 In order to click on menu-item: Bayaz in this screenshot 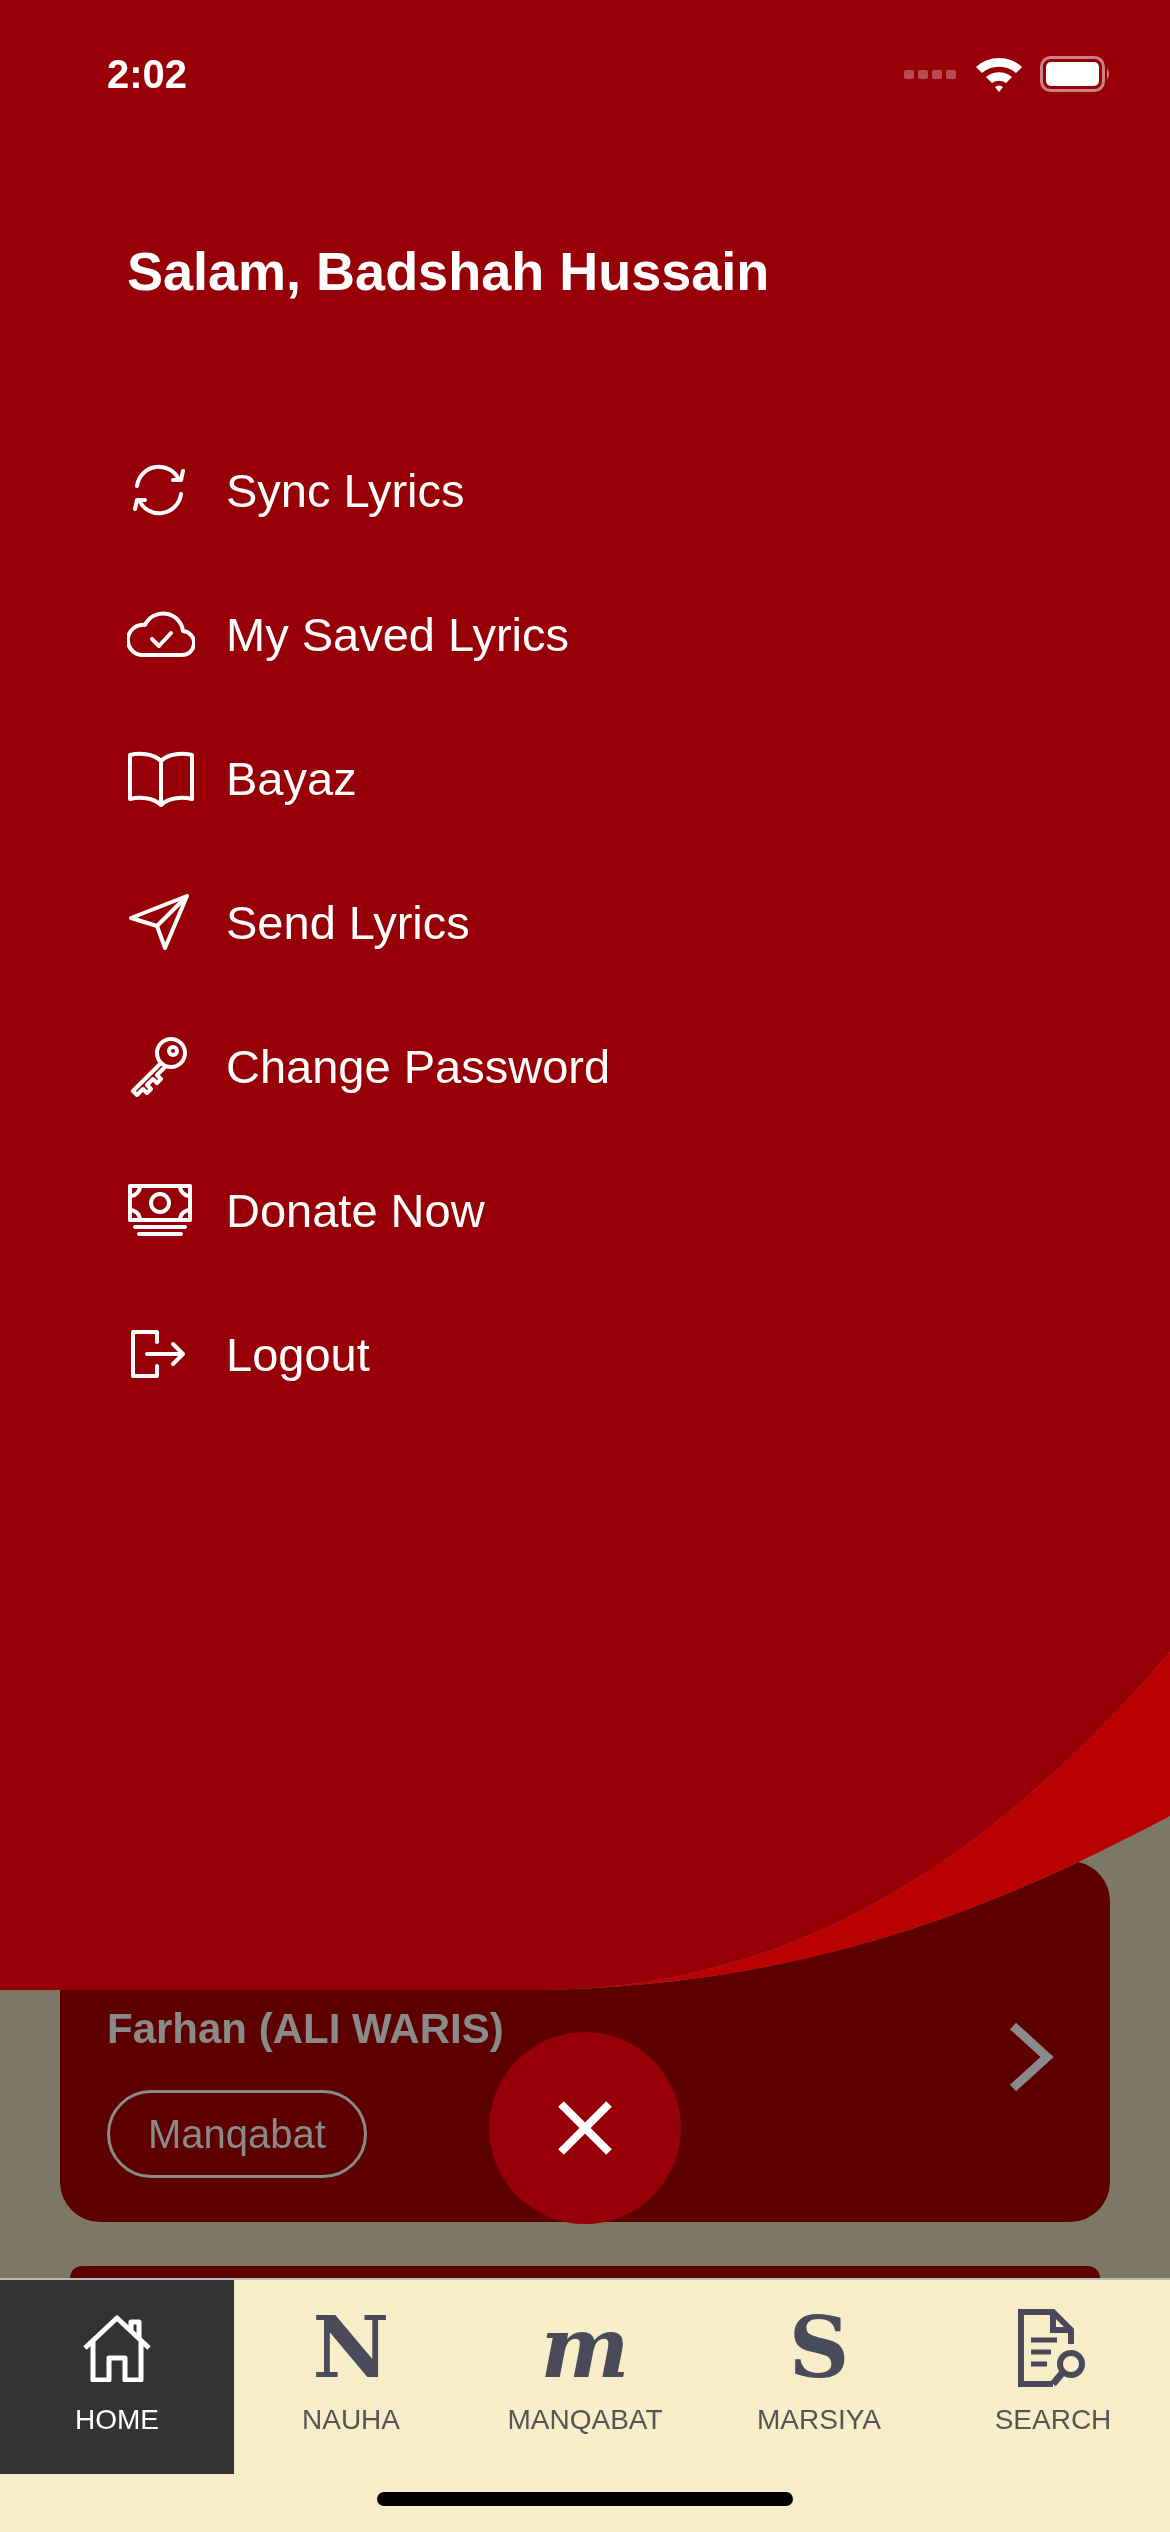, I will do `click(448, 778)`.